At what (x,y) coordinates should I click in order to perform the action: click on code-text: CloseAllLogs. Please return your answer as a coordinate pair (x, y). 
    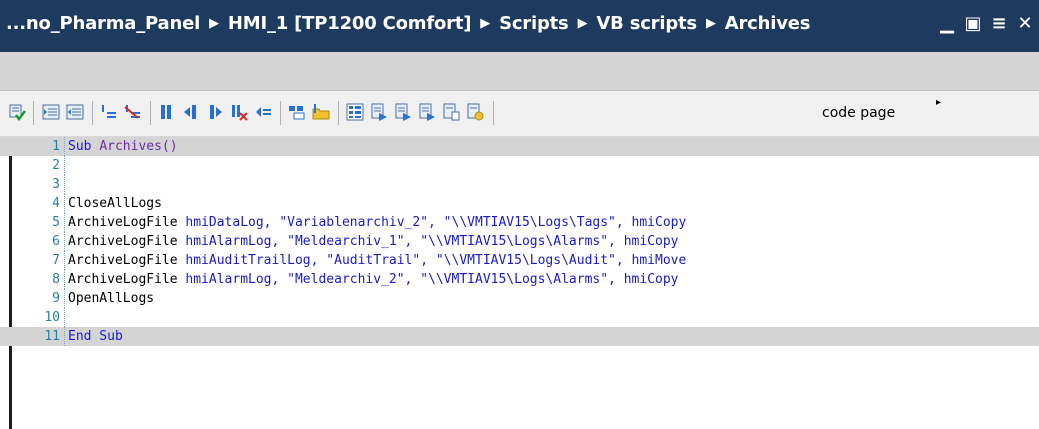
    Looking at the image, I should click on (115, 203).